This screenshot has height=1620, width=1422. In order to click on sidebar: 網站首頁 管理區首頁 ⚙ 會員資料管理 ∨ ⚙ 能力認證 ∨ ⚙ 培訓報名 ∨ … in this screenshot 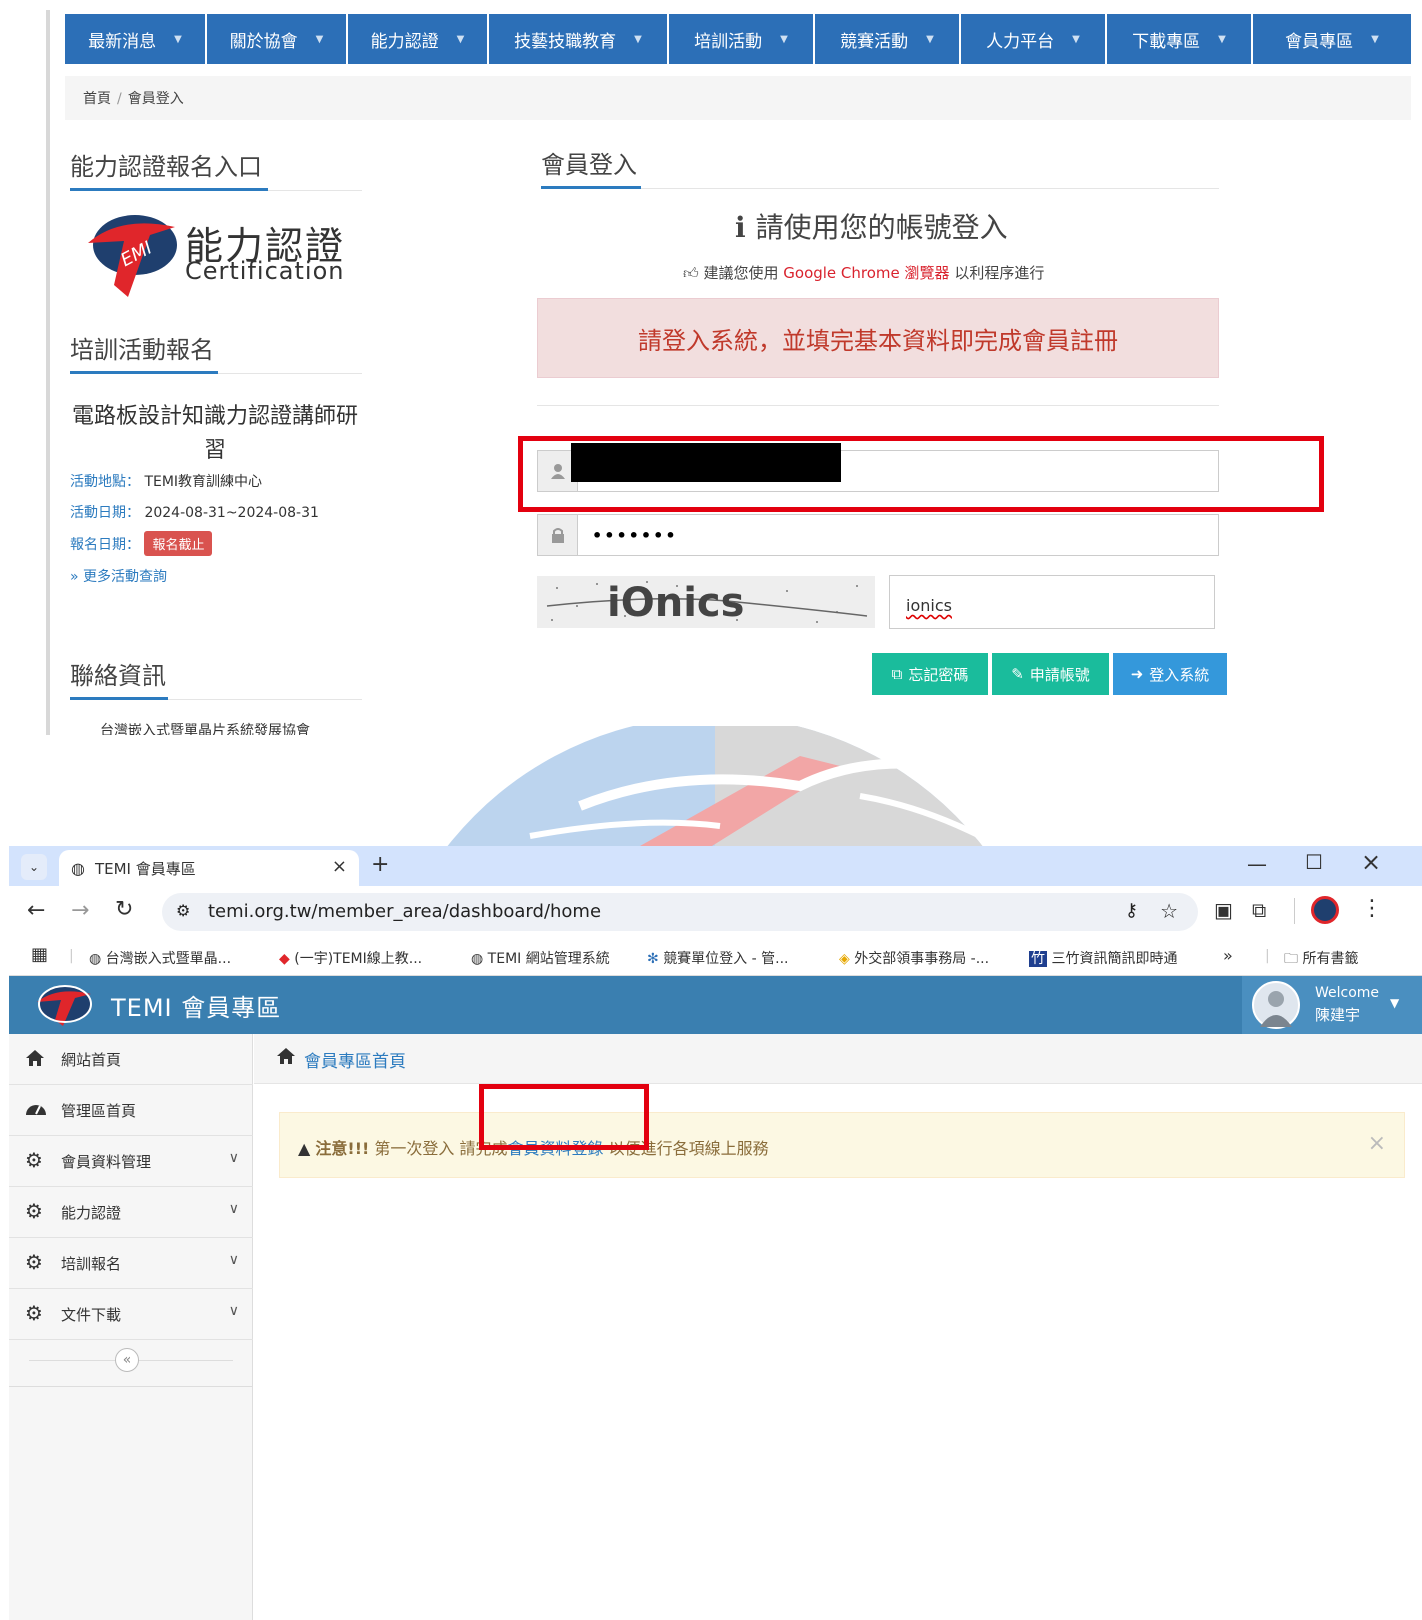, I will do `click(131, 1327)`.